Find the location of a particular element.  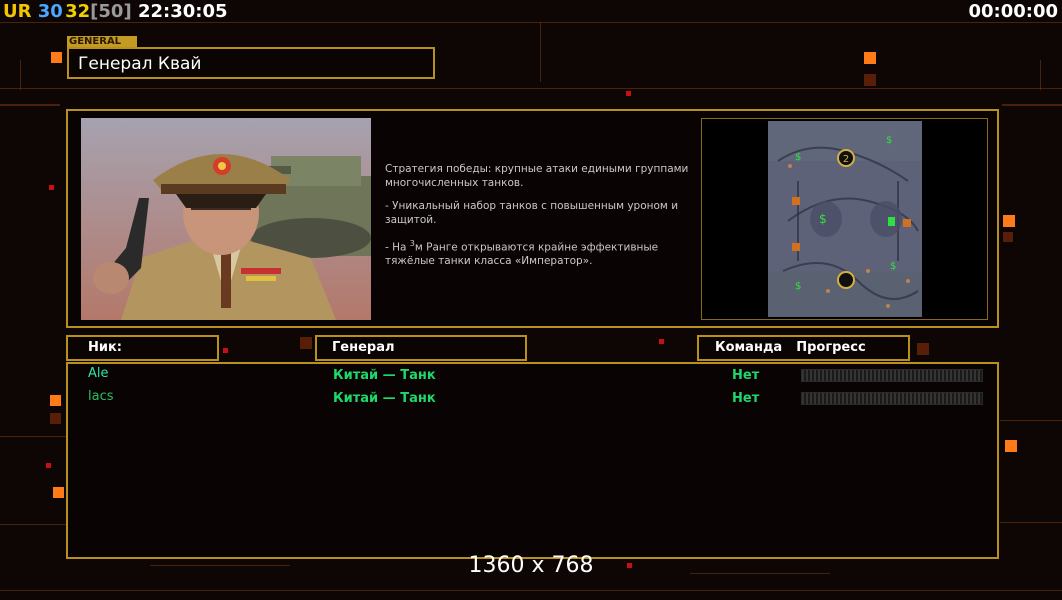

player-nick: Ale is located at coordinates (98, 373).